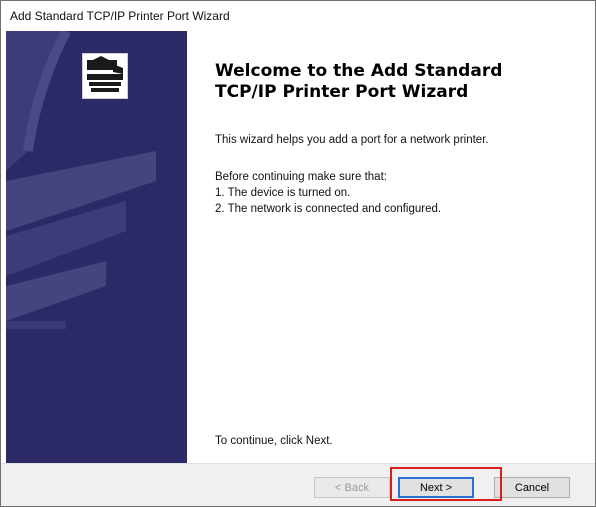 Image resolution: width=596 pixels, height=507 pixels. Describe the element at coordinates (359, 71) in the screenshot. I see `title-line-1: Welcome to the Add Standard` at that location.